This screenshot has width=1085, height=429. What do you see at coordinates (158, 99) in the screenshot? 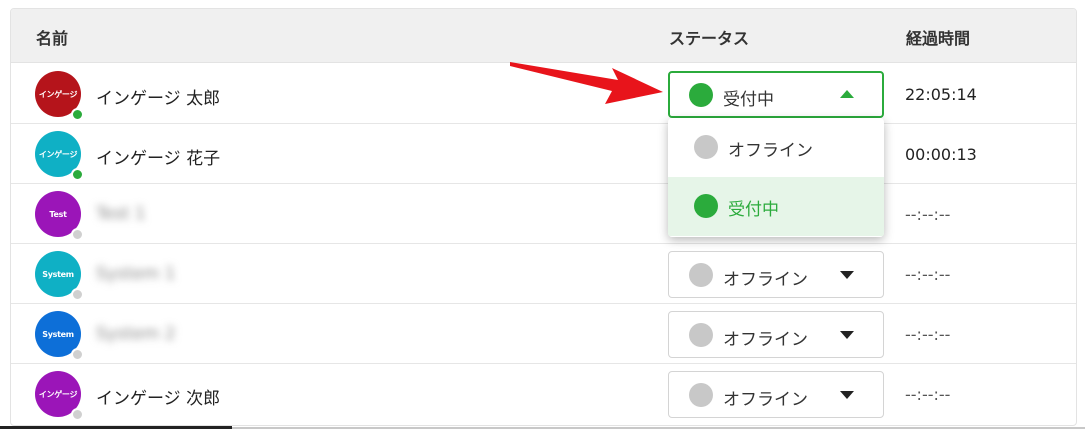
I see `user-name: インゲージ 太郎` at bounding box center [158, 99].